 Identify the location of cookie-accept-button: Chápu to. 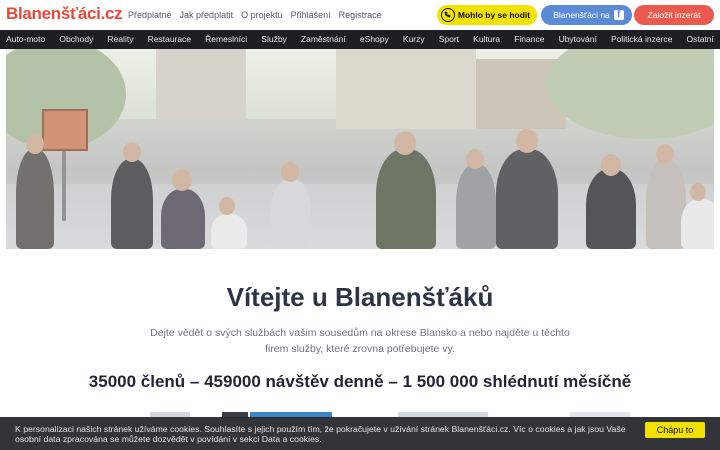
(675, 430).